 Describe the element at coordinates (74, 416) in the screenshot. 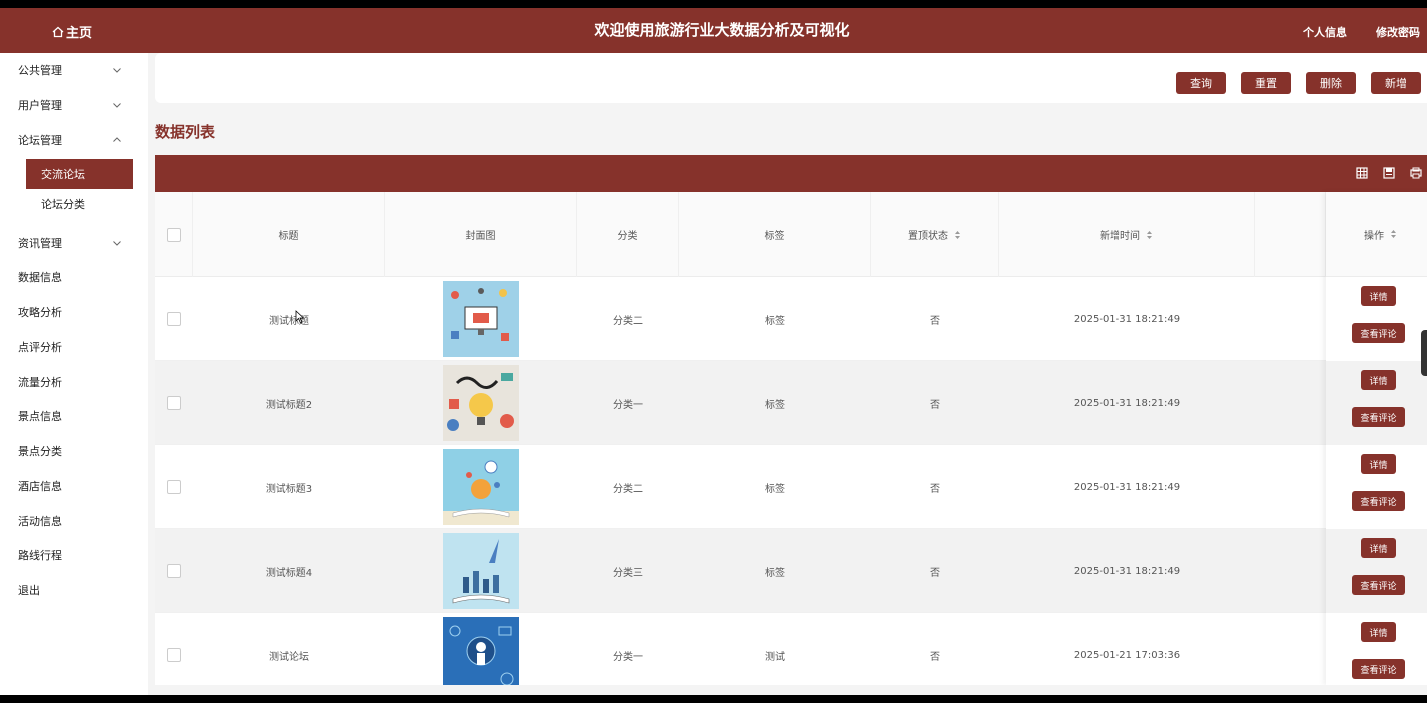

I see `sidebar-item-scenic-info: 景点信息` at that location.